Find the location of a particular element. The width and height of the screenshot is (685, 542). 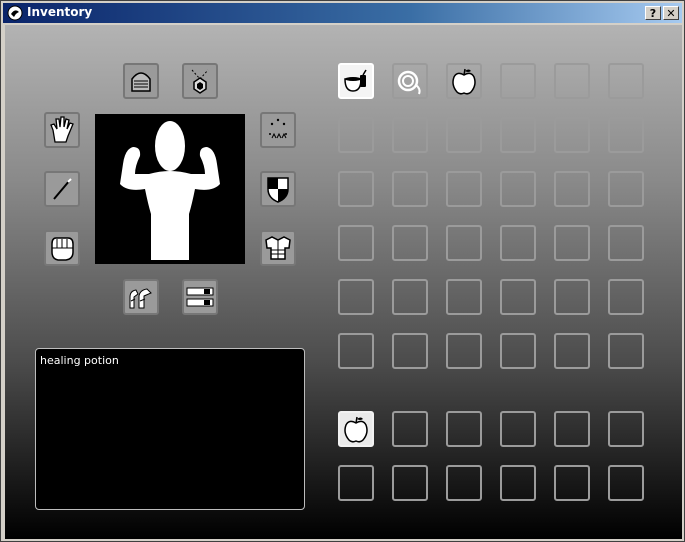

hand-icon is located at coordinates (62, 129).